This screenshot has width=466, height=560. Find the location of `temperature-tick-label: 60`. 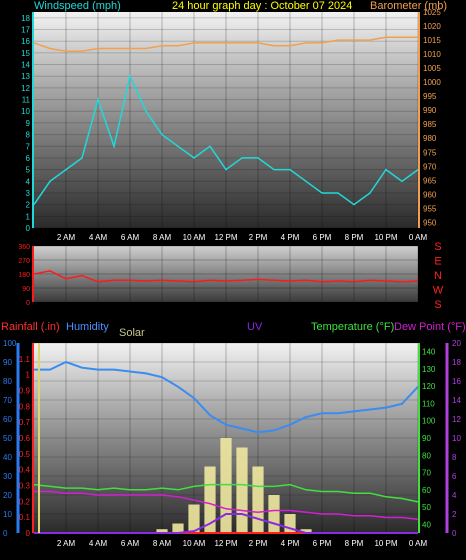

temperature-tick-label: 60 is located at coordinates (426, 490).